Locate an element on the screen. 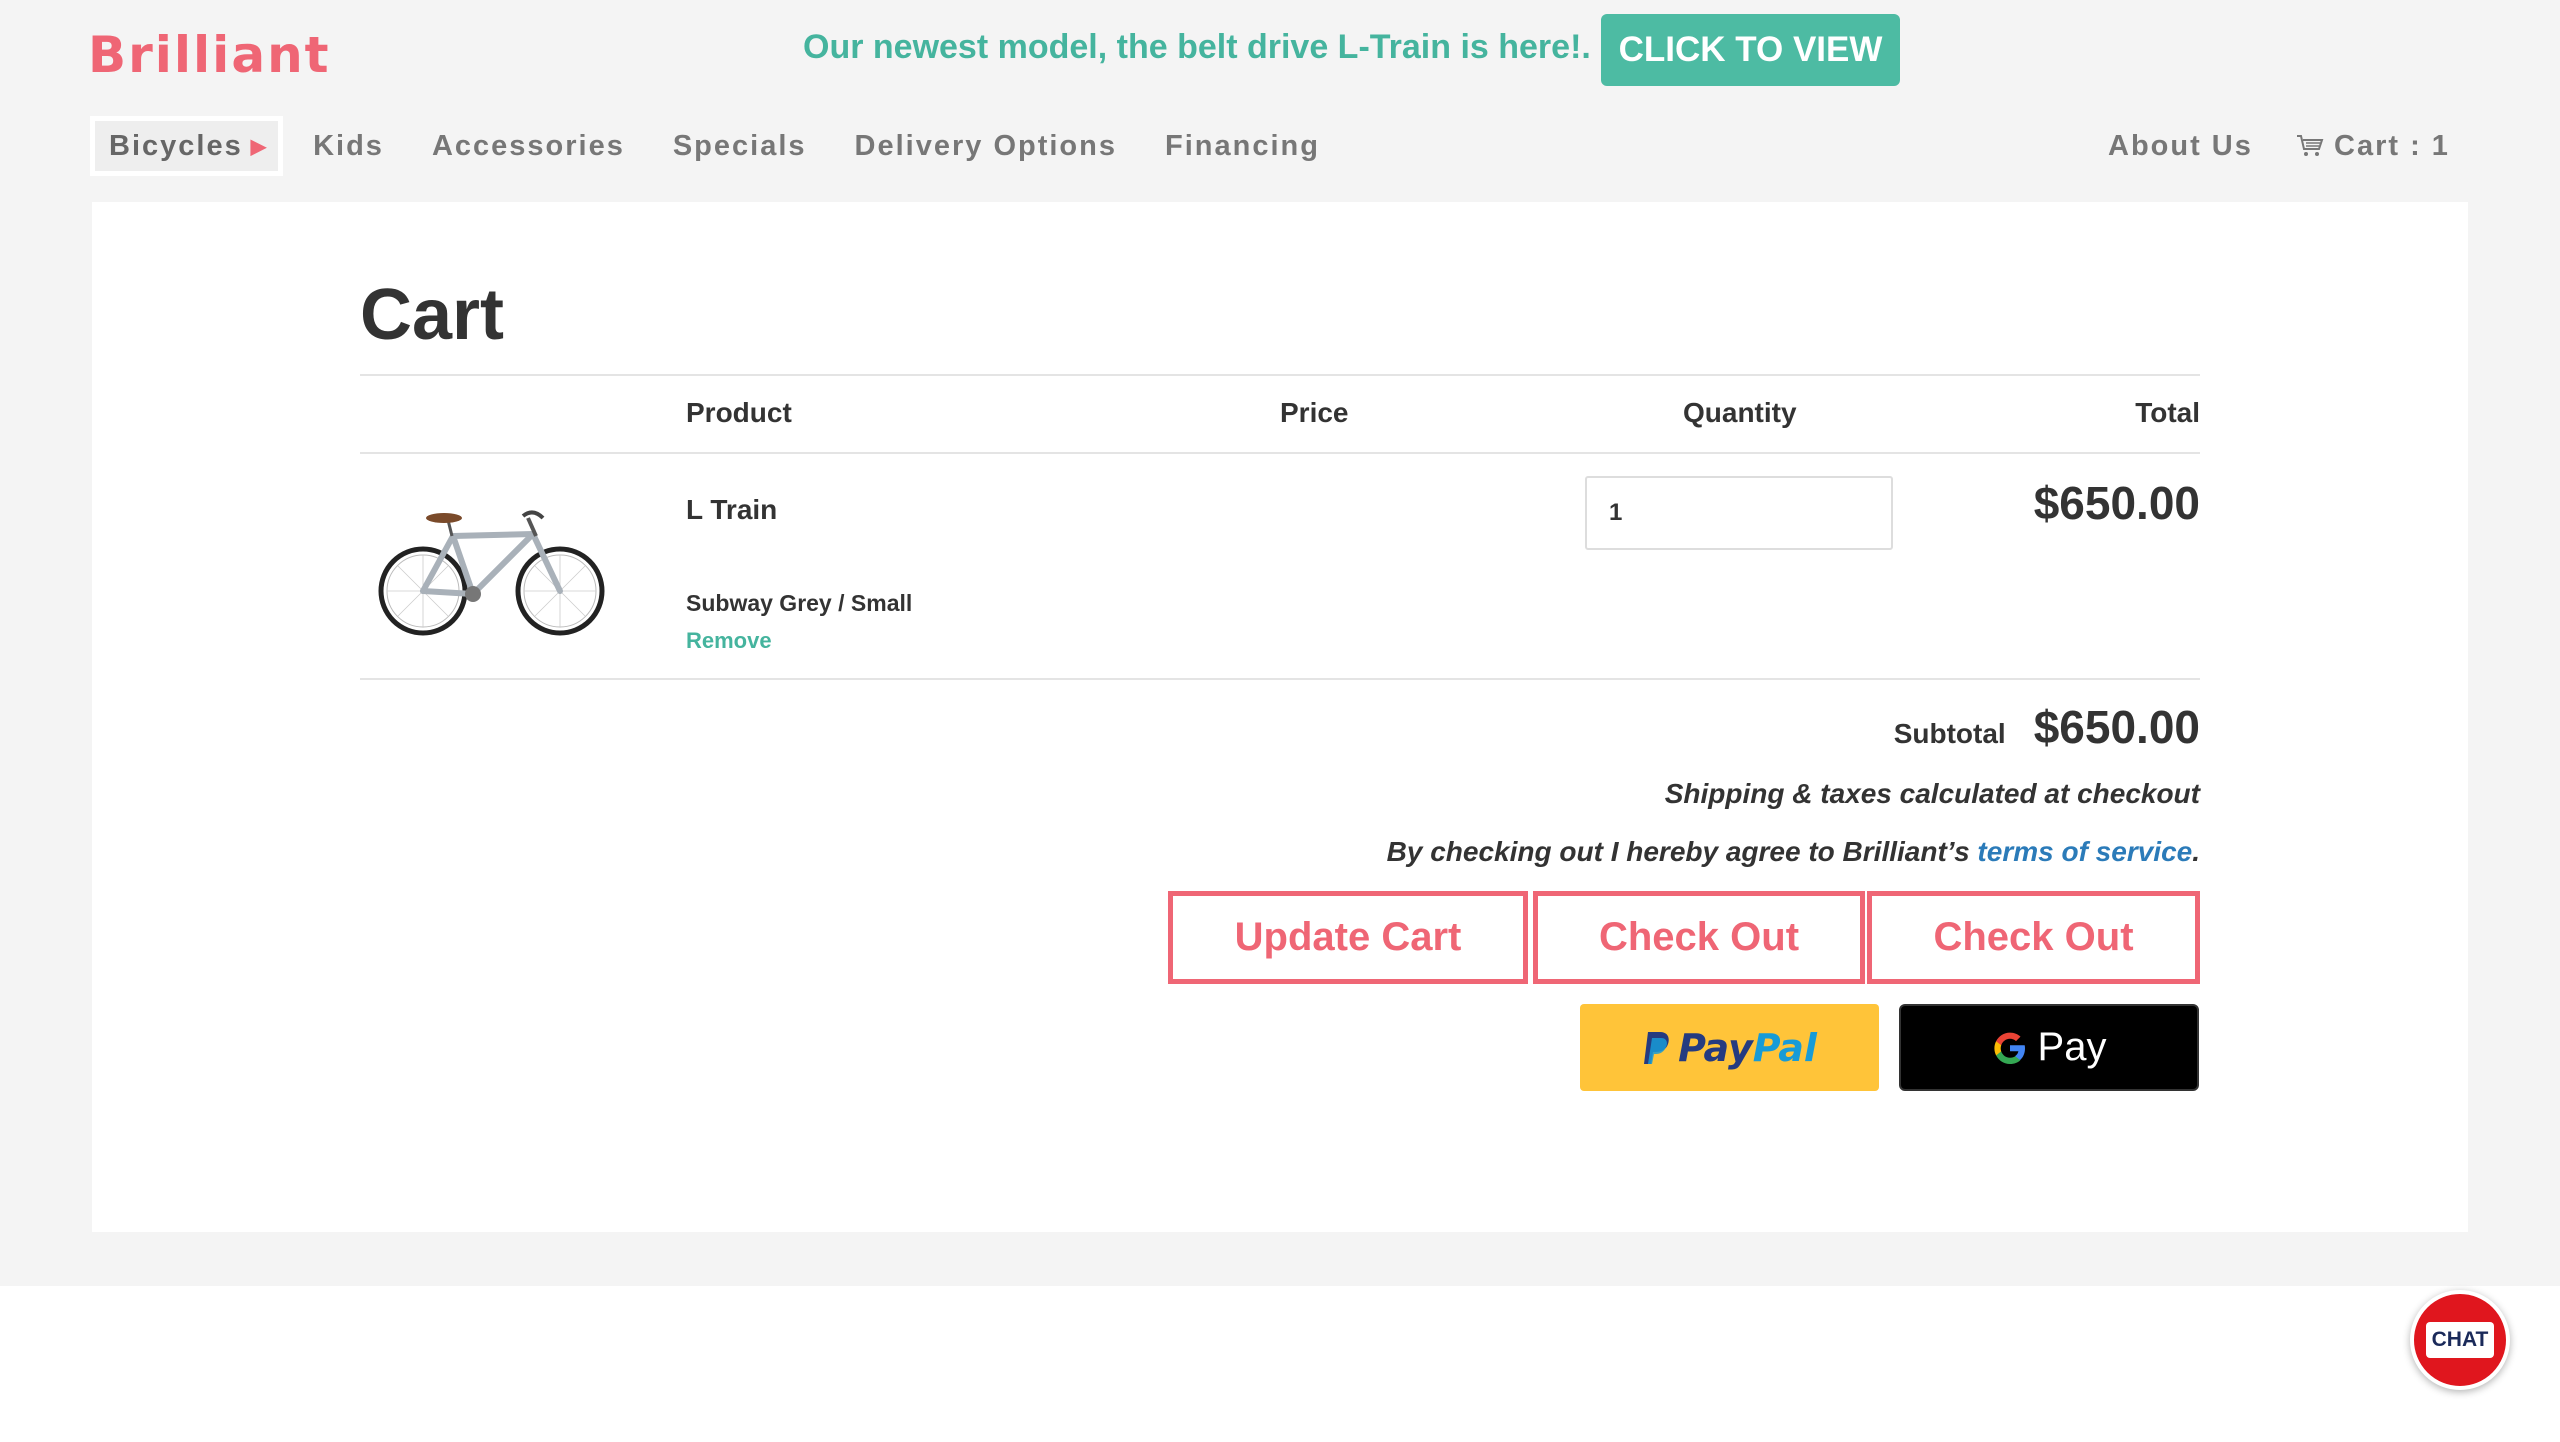 The width and height of the screenshot is (2560, 1442). nav-item-specials: Specials is located at coordinates (740, 146).